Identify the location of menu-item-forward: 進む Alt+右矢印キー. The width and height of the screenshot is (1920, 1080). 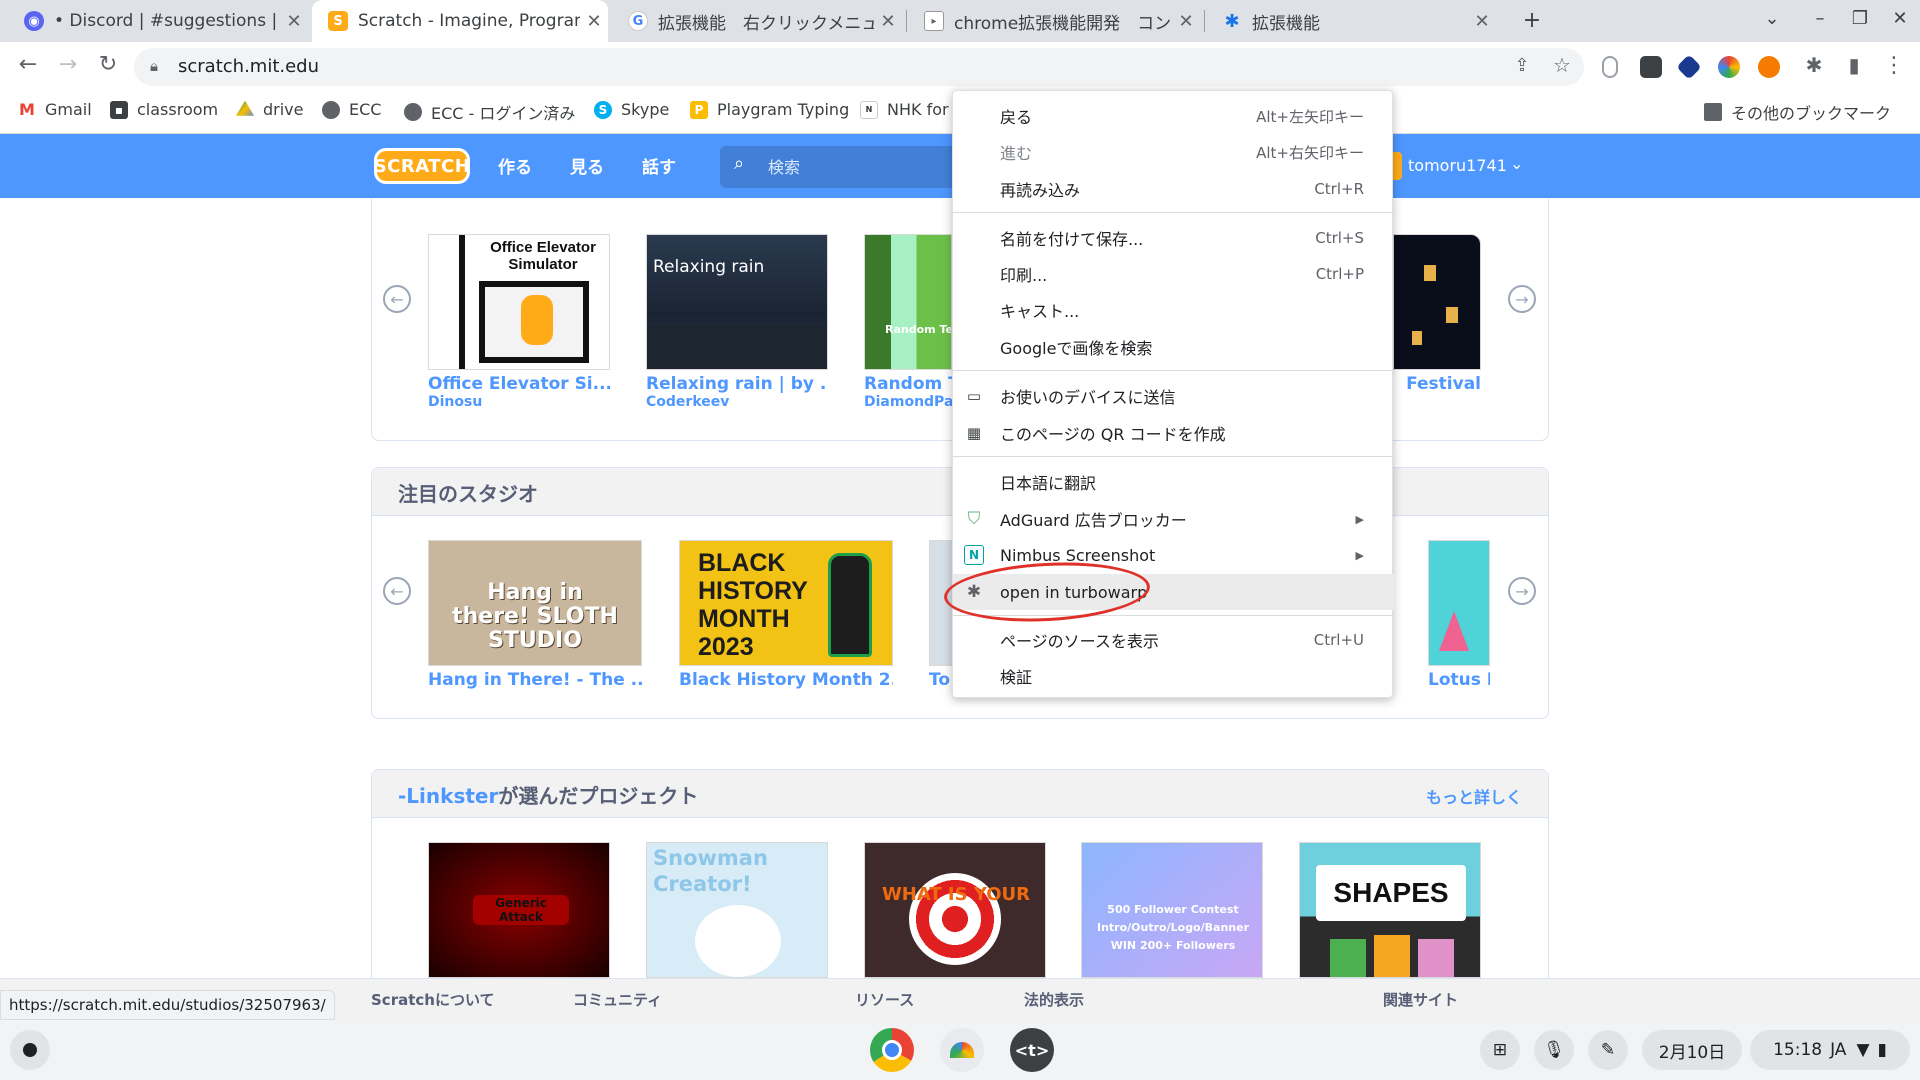
(1173, 152).